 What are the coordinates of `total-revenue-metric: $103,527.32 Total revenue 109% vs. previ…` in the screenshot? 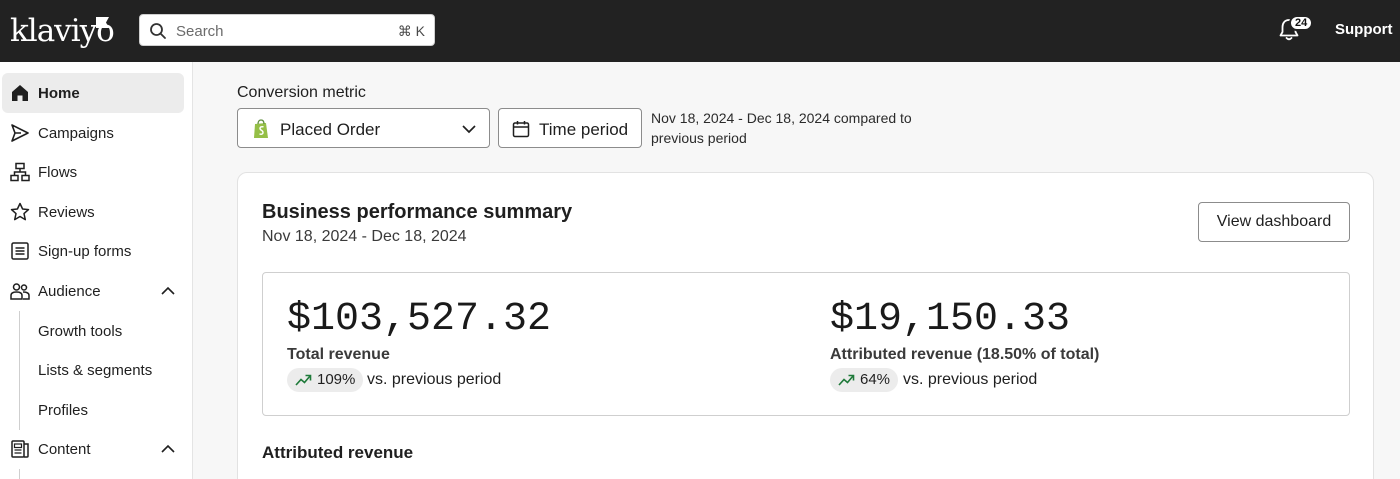 It's located at (523, 345).